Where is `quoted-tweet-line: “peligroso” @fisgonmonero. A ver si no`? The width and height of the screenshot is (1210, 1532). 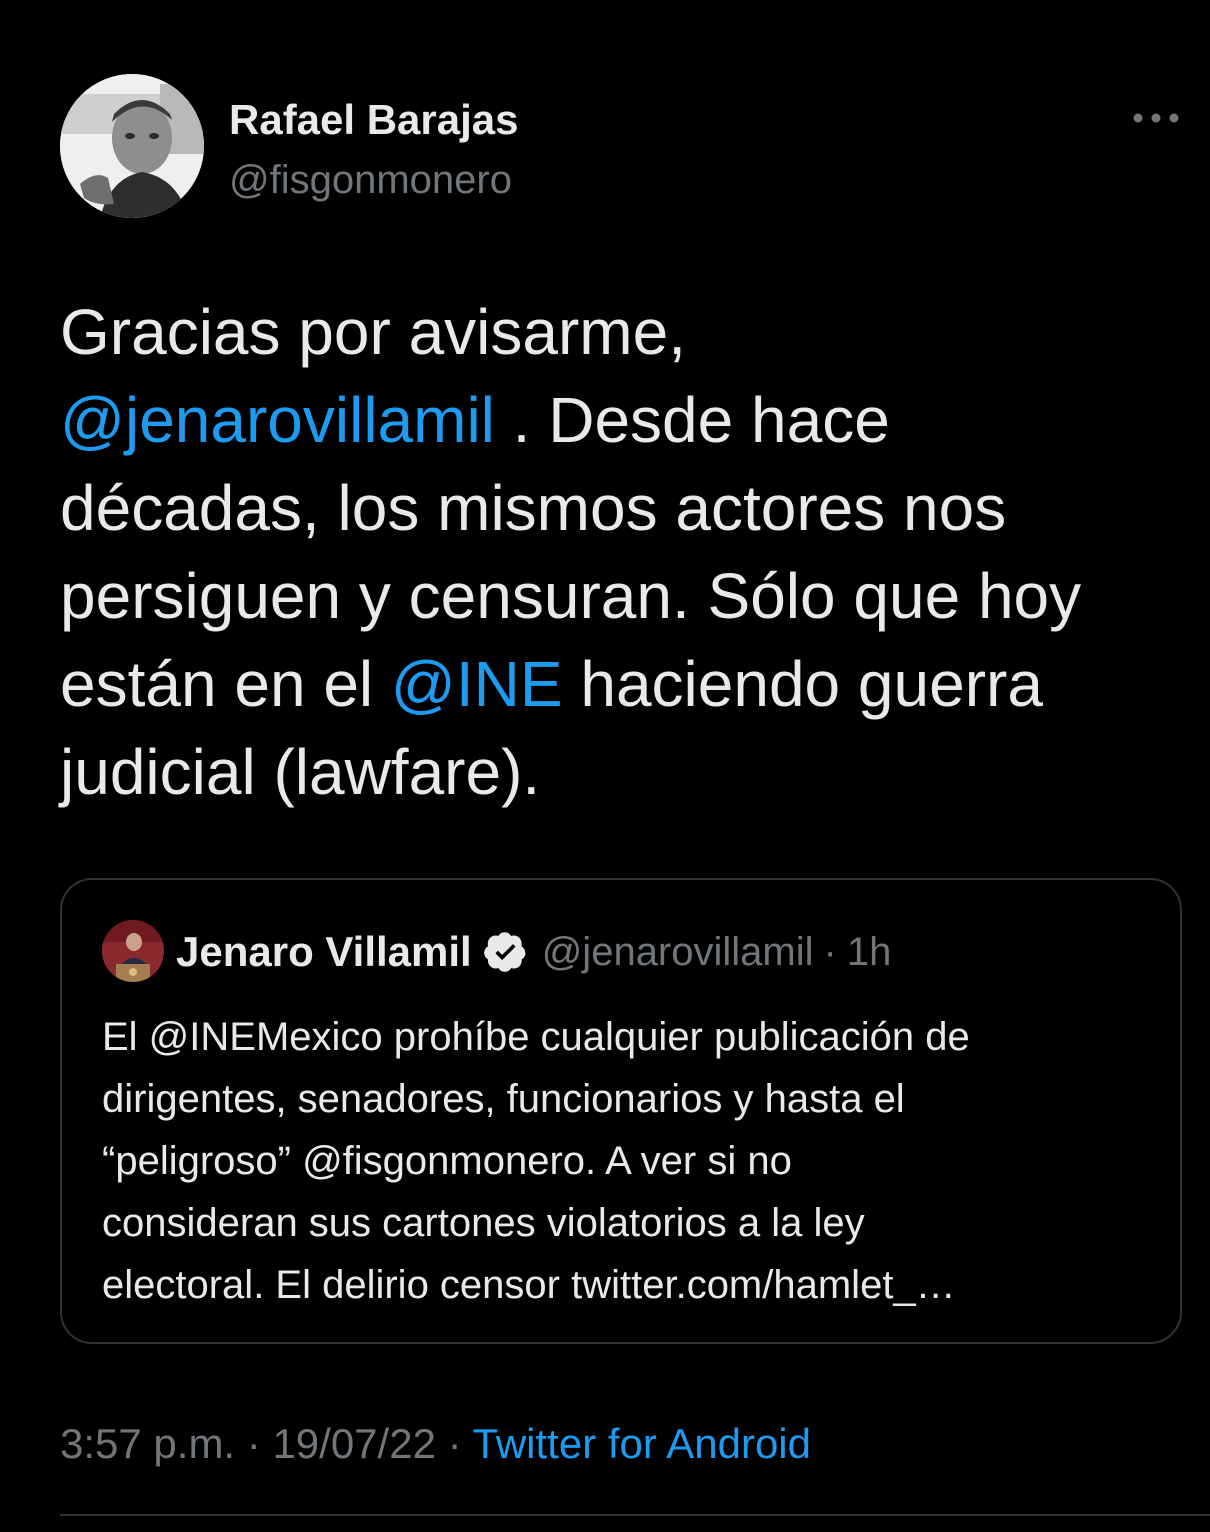 quoted-tweet-line: “peligroso” @fisgonmonero. A ver si no is located at coordinates (447, 1161).